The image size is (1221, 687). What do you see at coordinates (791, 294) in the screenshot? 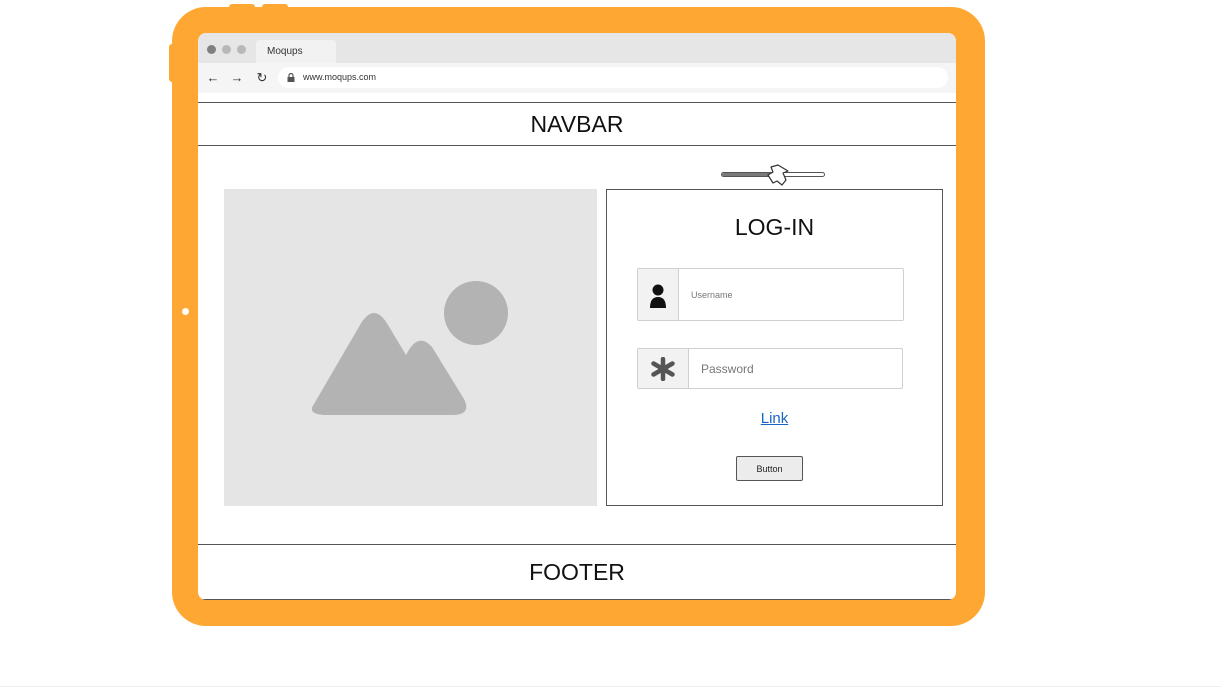
I see `username-input` at bounding box center [791, 294].